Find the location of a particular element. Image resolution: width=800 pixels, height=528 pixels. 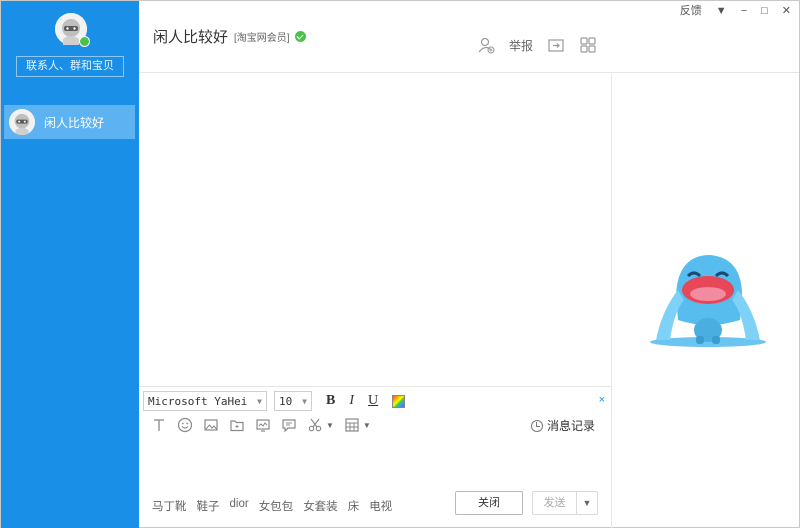

screen-share-icon is located at coordinates (263, 425).